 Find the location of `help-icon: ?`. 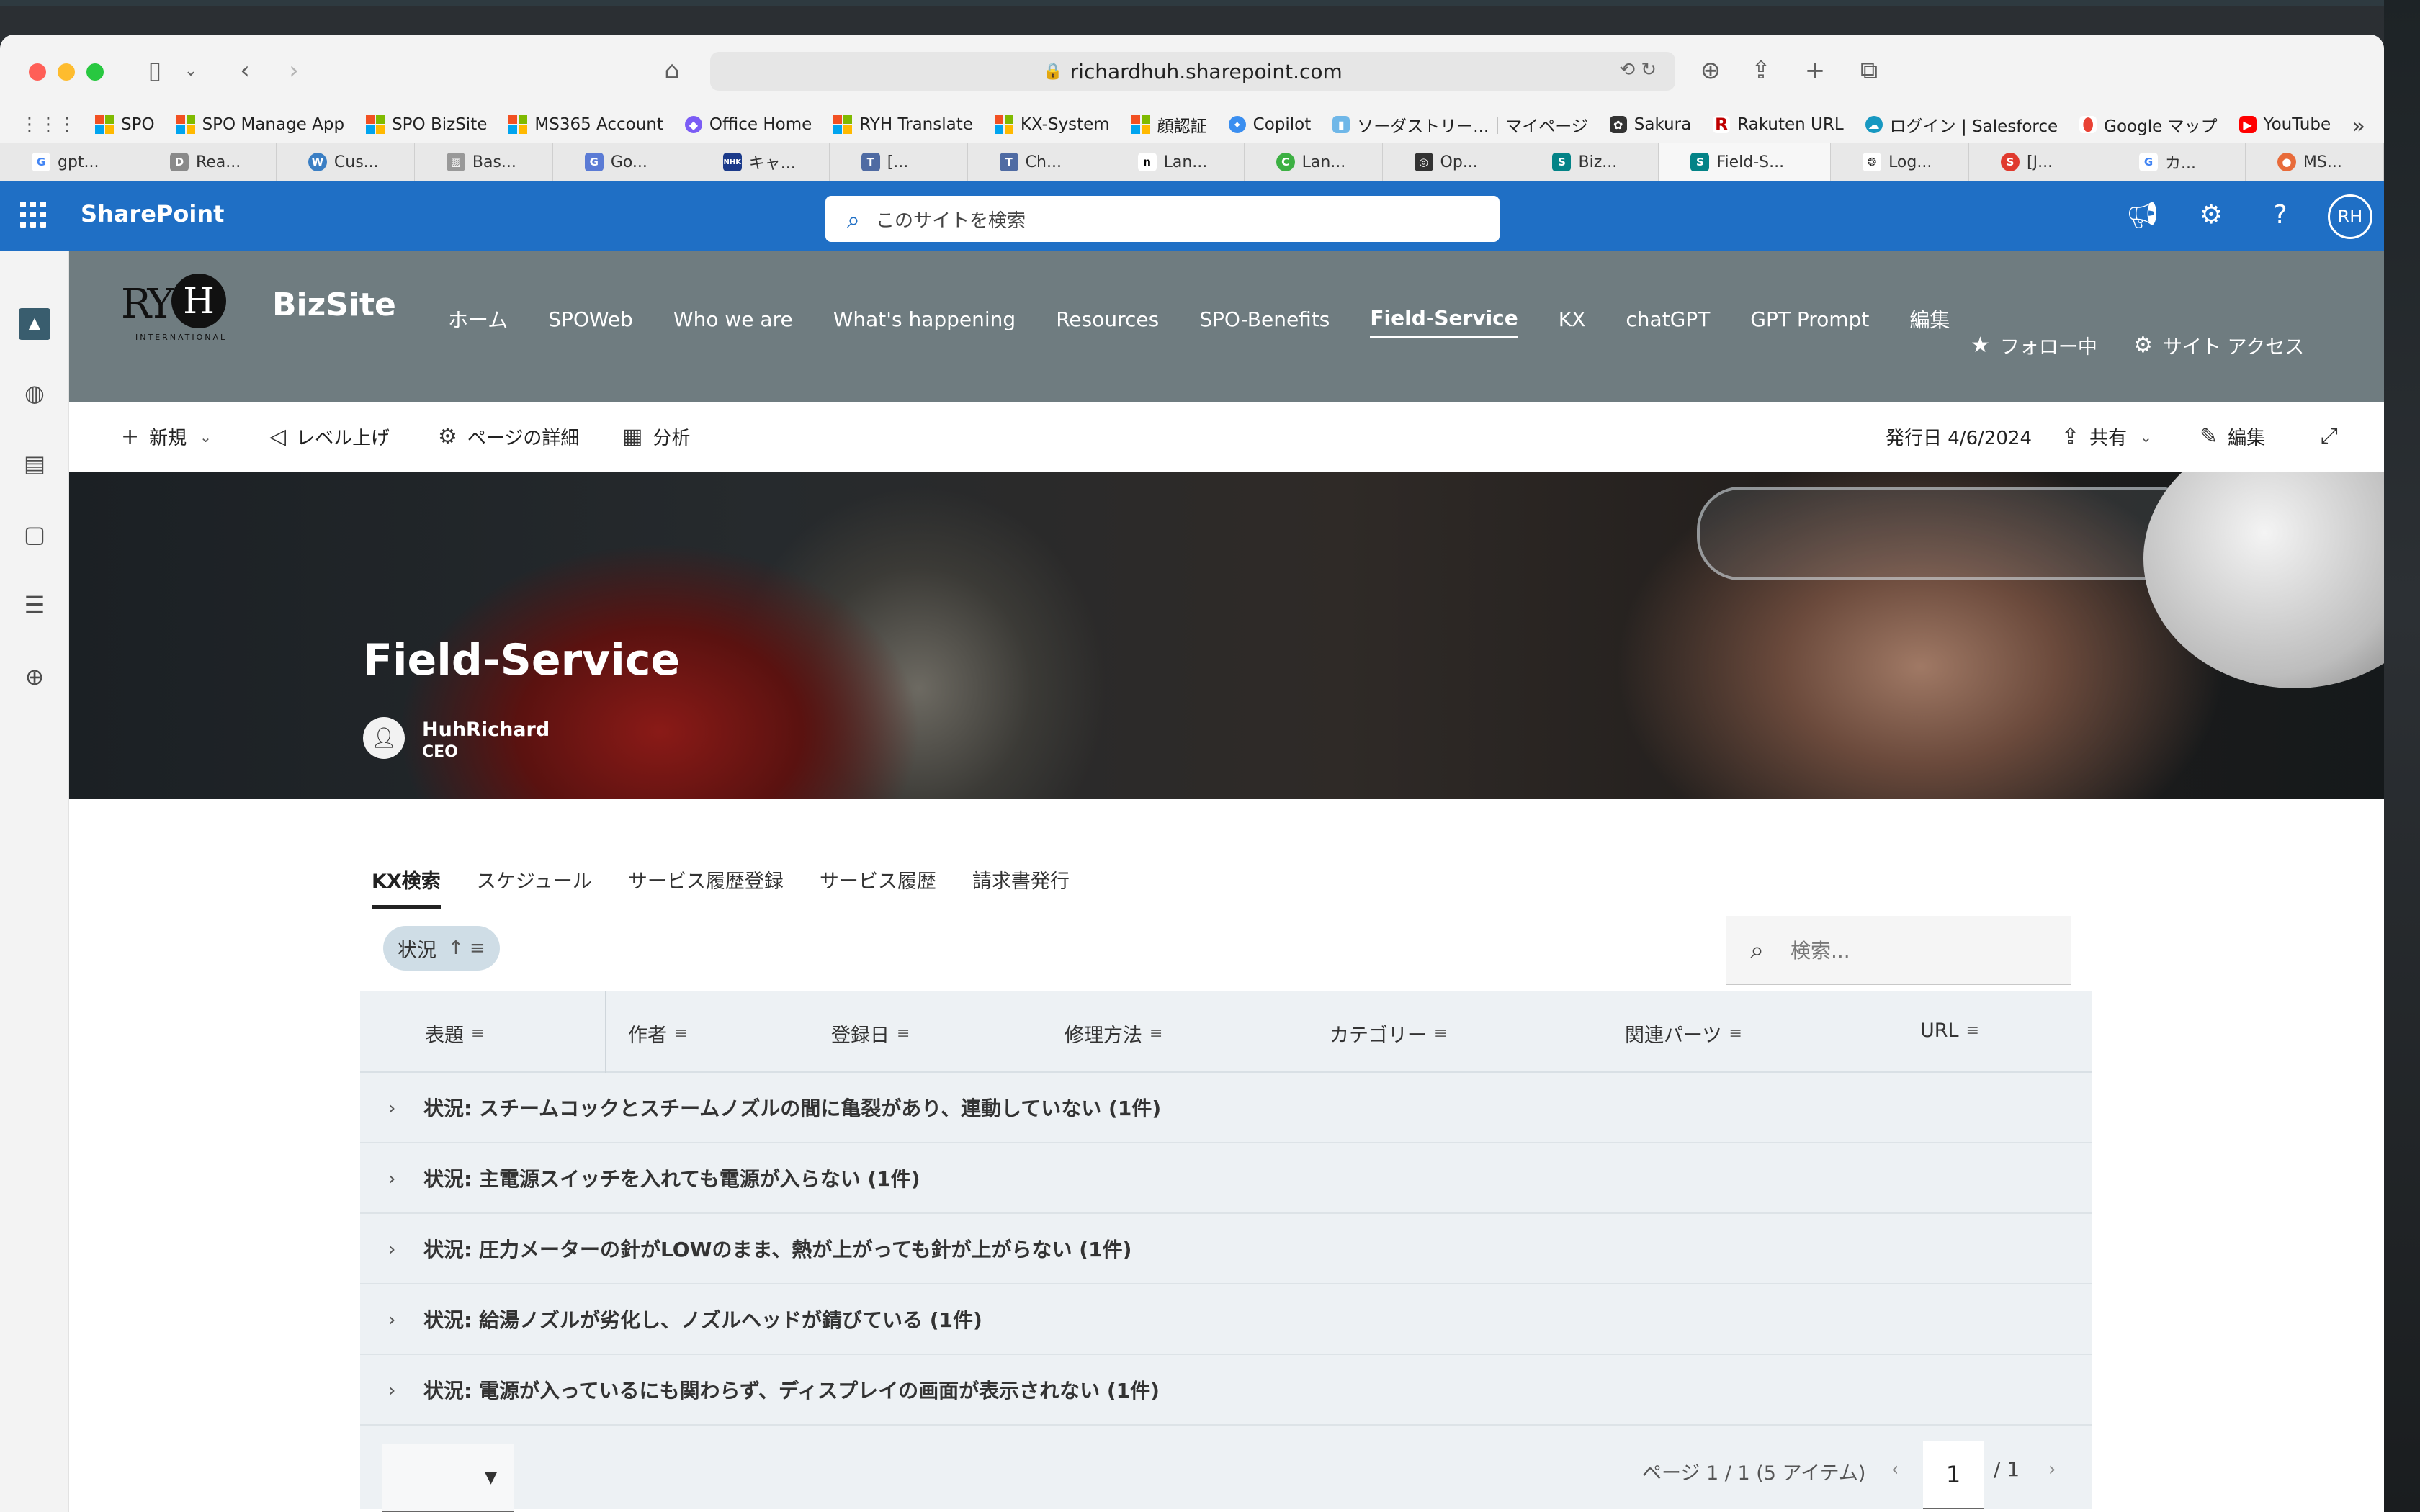

help-icon: ? is located at coordinates (2280, 215).